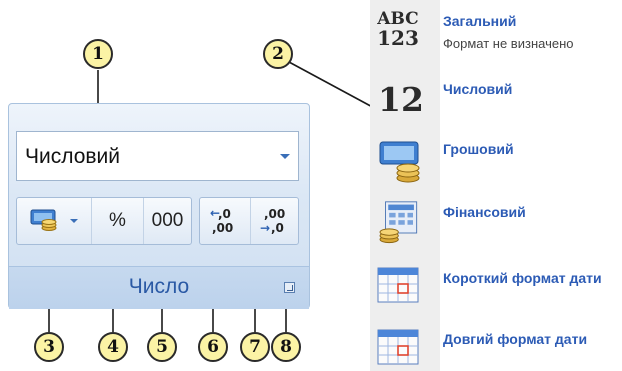  What do you see at coordinates (522, 278) in the screenshot?
I see `format-item-title: Короткий формат дати` at bounding box center [522, 278].